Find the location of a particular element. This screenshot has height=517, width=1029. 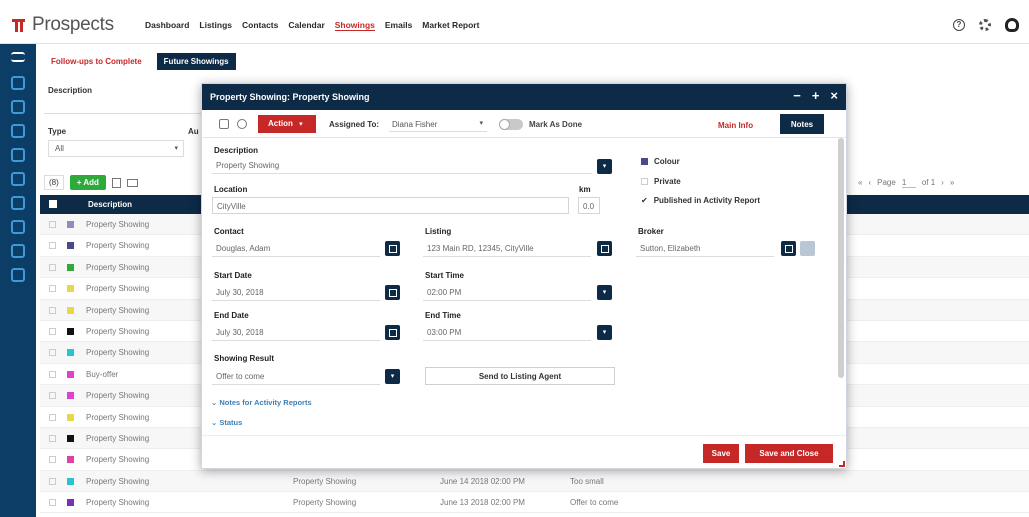

showing-result-select: Offer to come is located at coordinates (296, 376).